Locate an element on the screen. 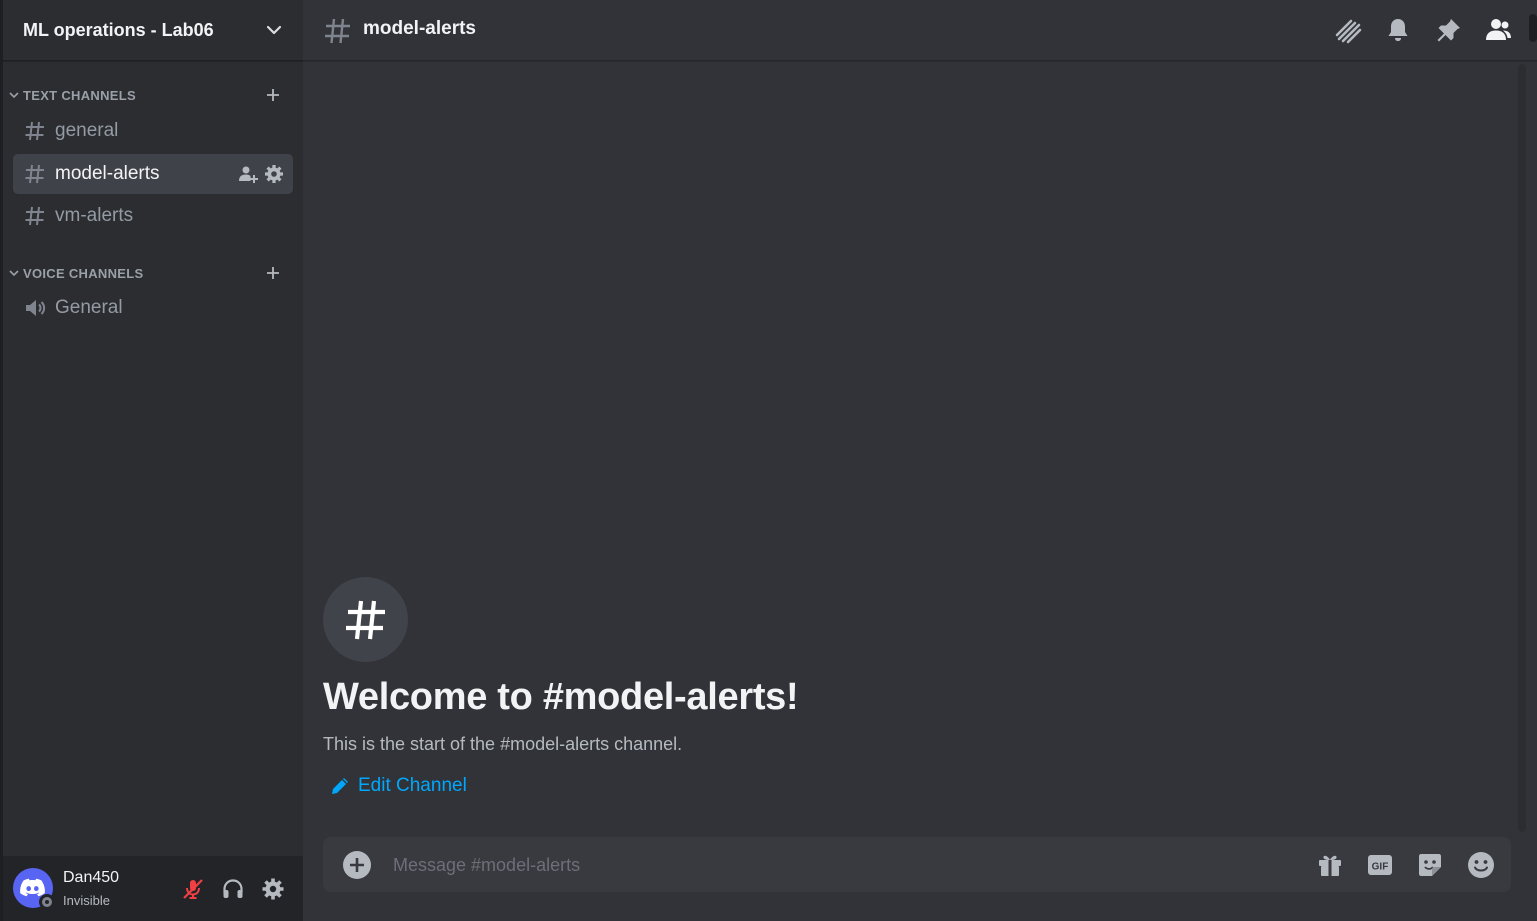  edit-channel-gear-icon is located at coordinates (274, 174).